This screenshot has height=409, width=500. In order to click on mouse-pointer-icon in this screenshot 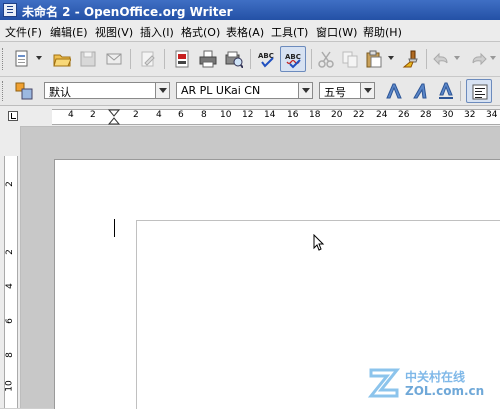, I will do `click(319, 242)`.